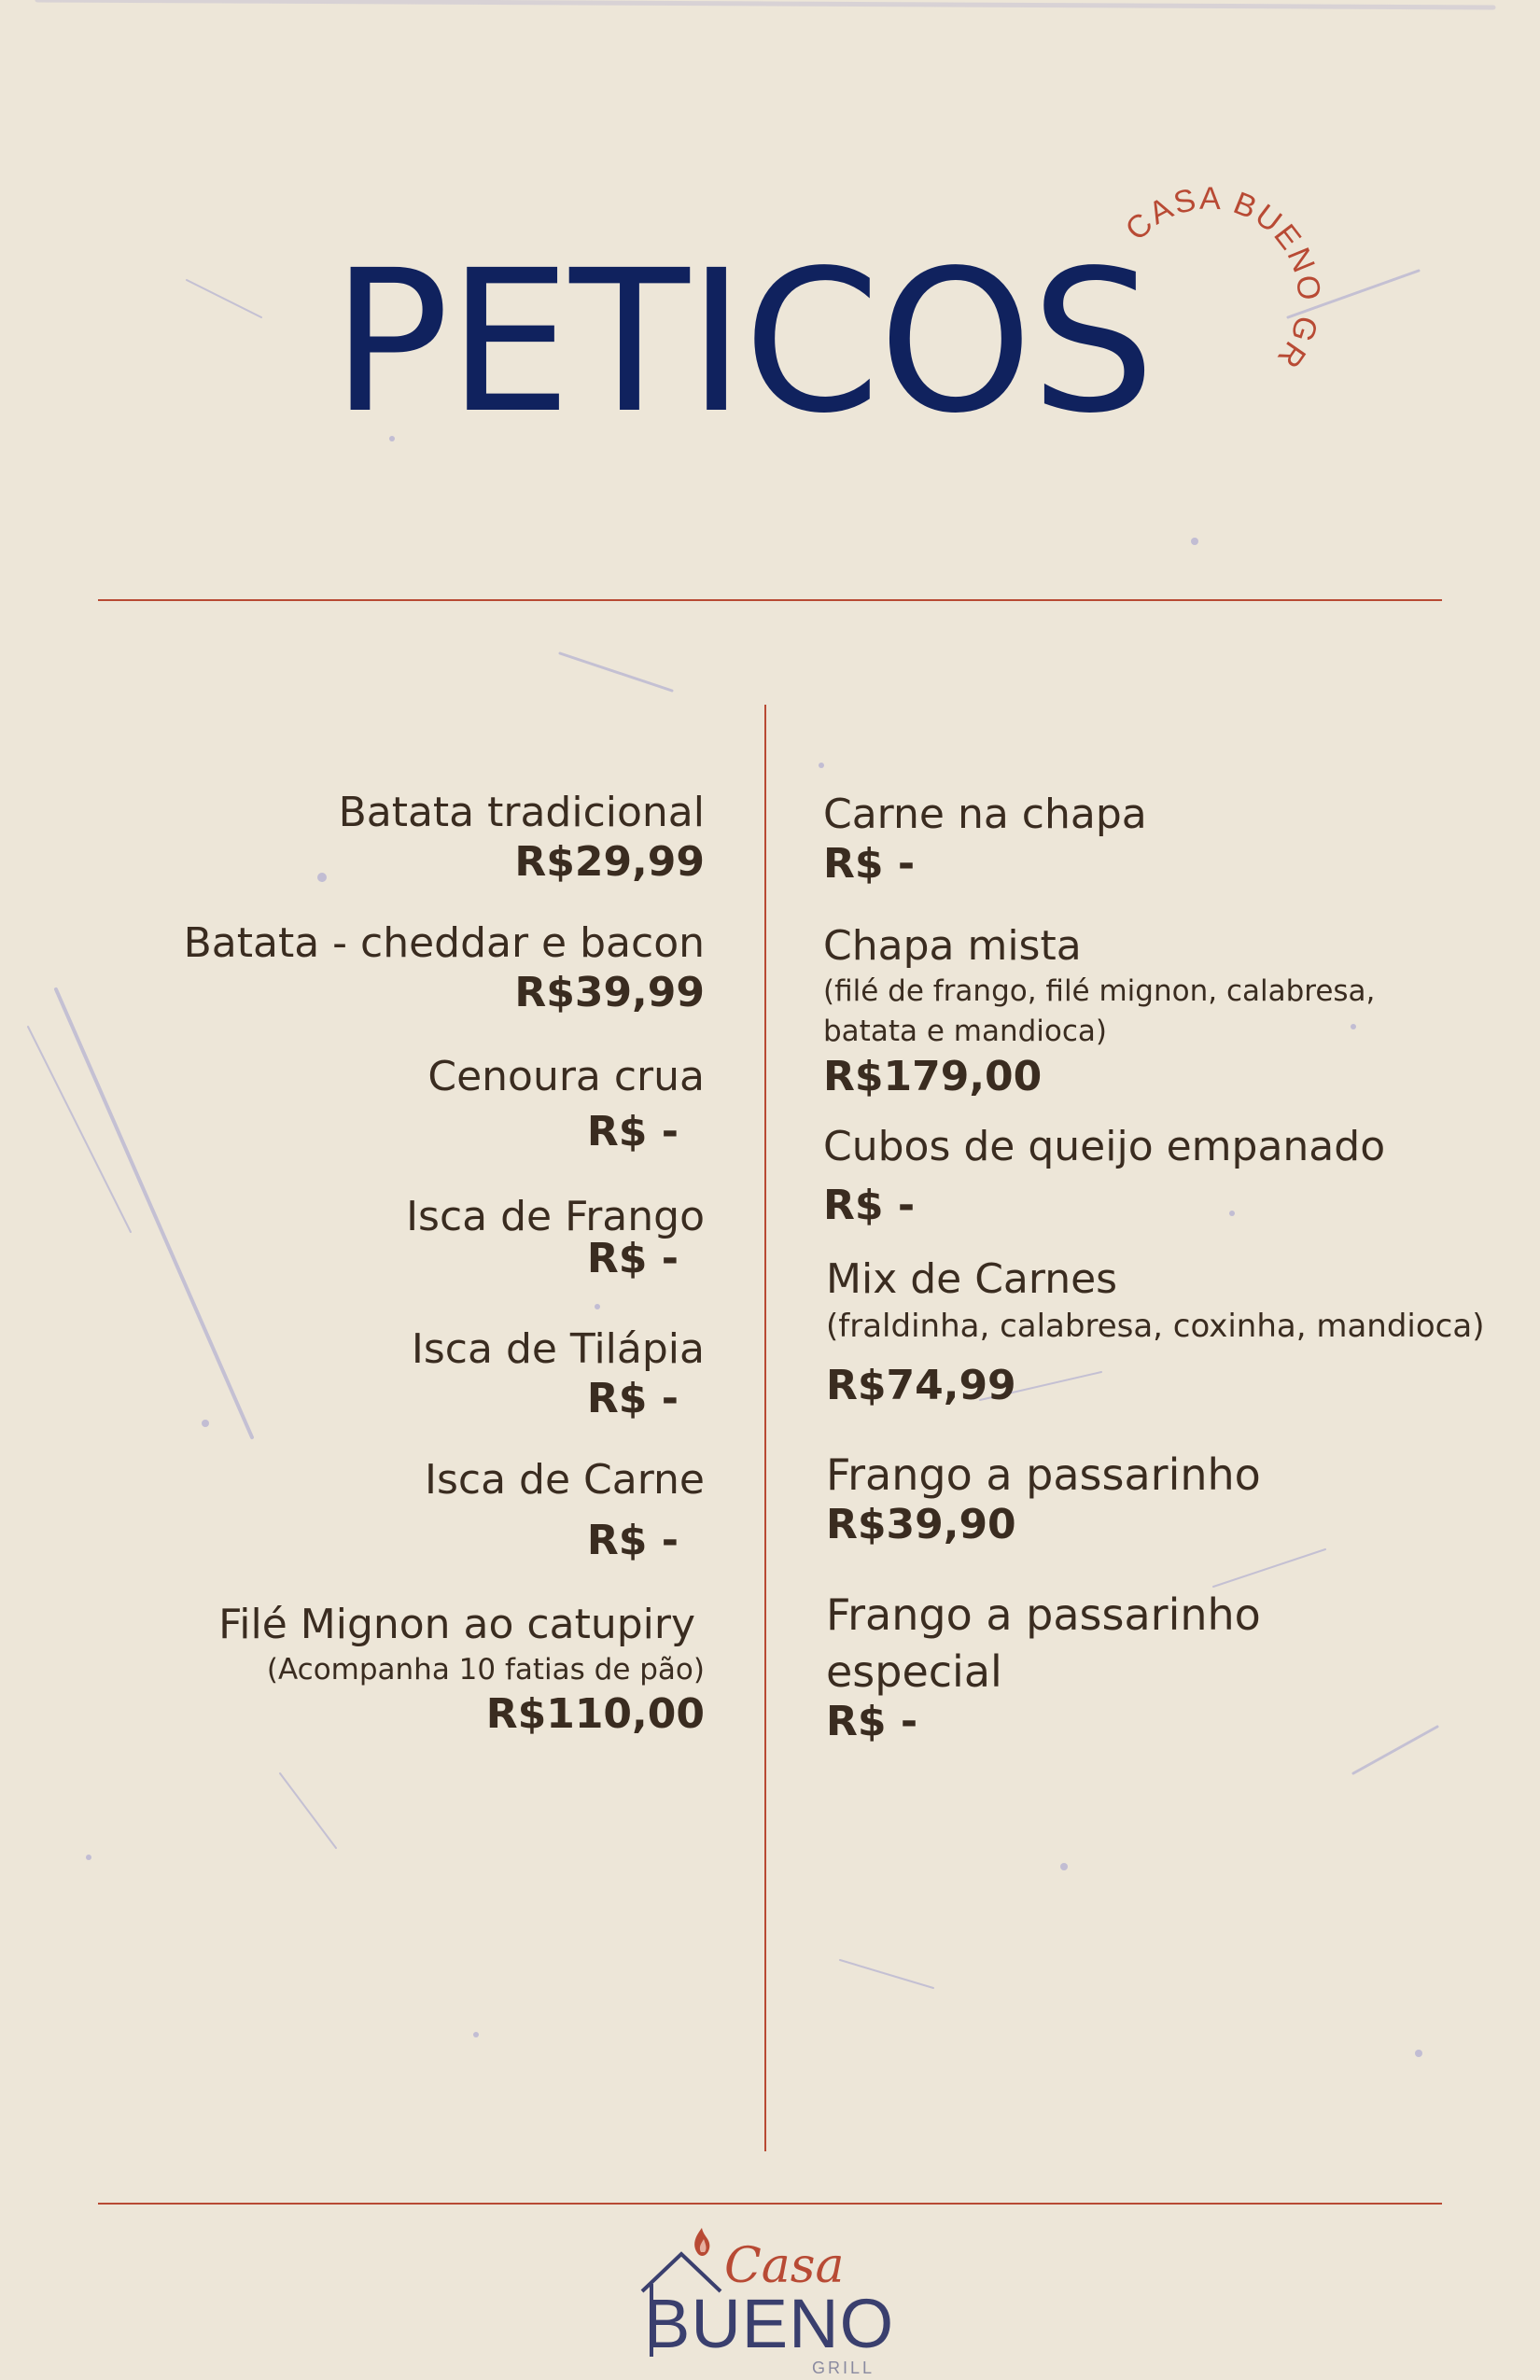 The width and height of the screenshot is (1540, 2380). What do you see at coordinates (985, 840) in the screenshot?
I see `menu-item: Carne na chapa R$ -` at bounding box center [985, 840].